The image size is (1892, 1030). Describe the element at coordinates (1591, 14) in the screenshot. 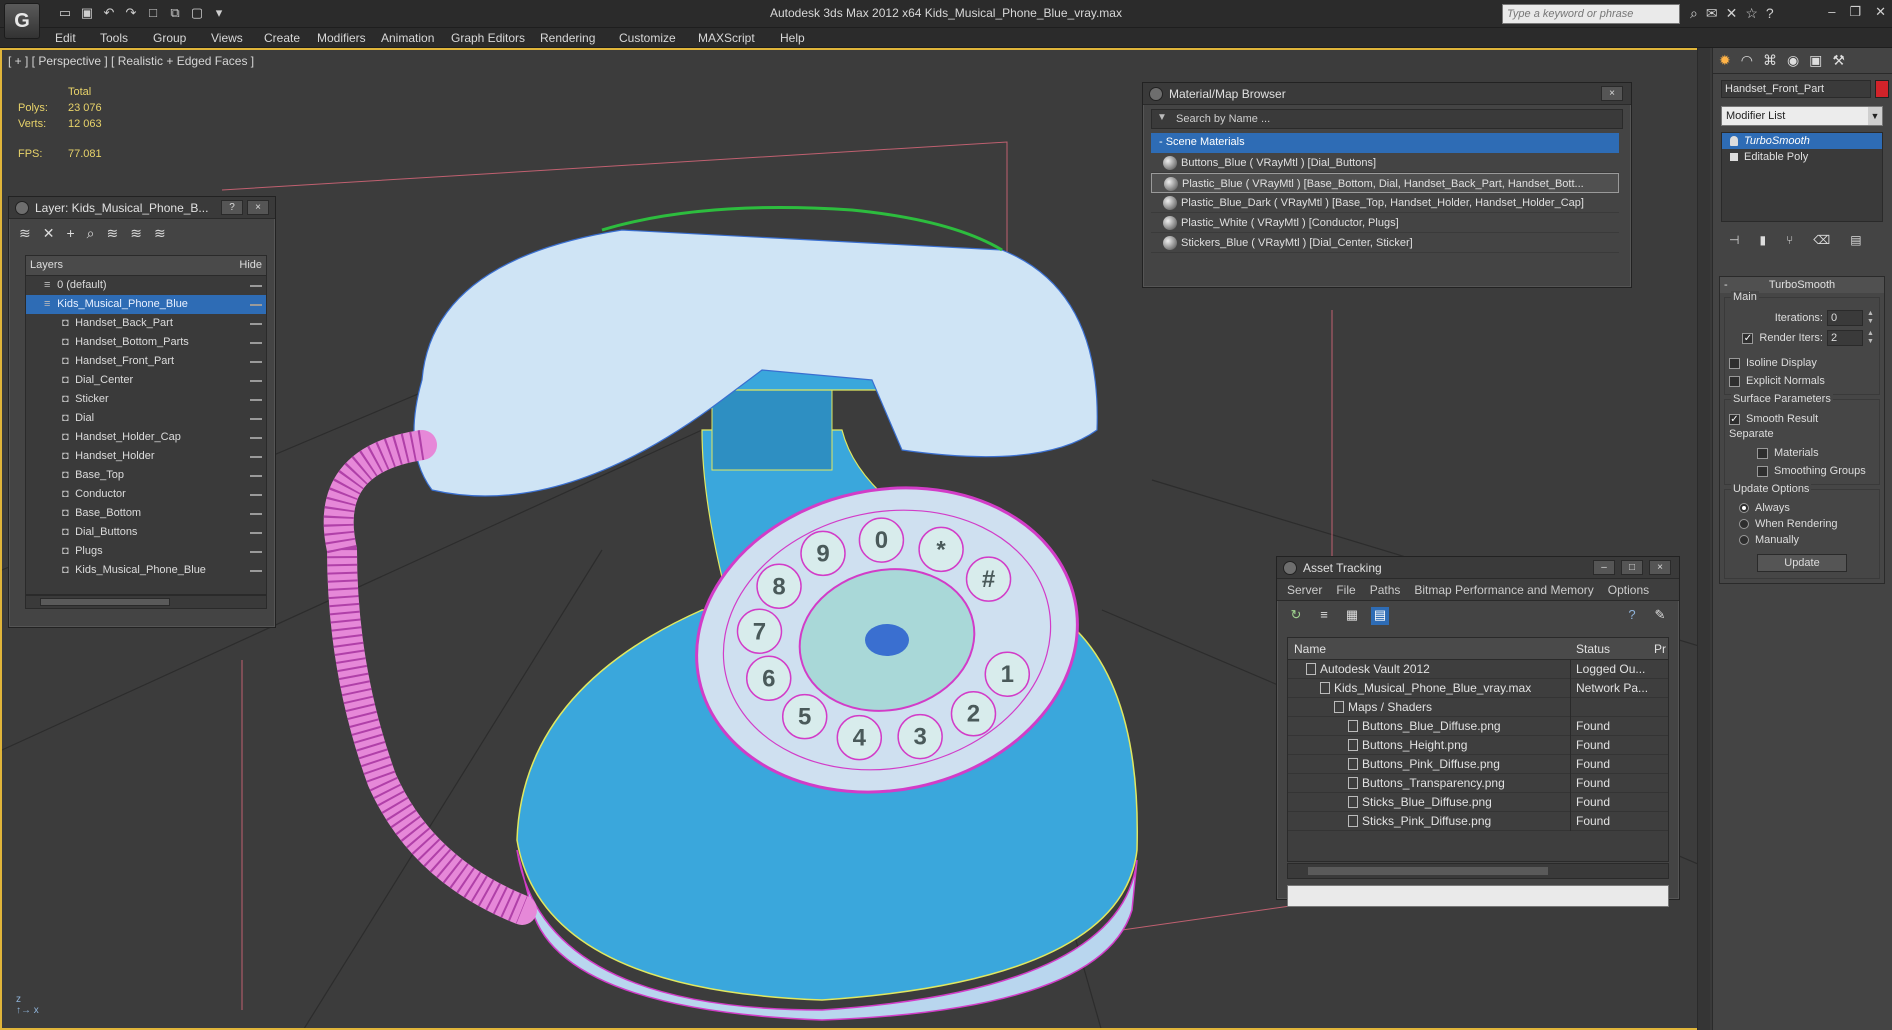

I see `search-input: Type a keyword or phrase` at that location.